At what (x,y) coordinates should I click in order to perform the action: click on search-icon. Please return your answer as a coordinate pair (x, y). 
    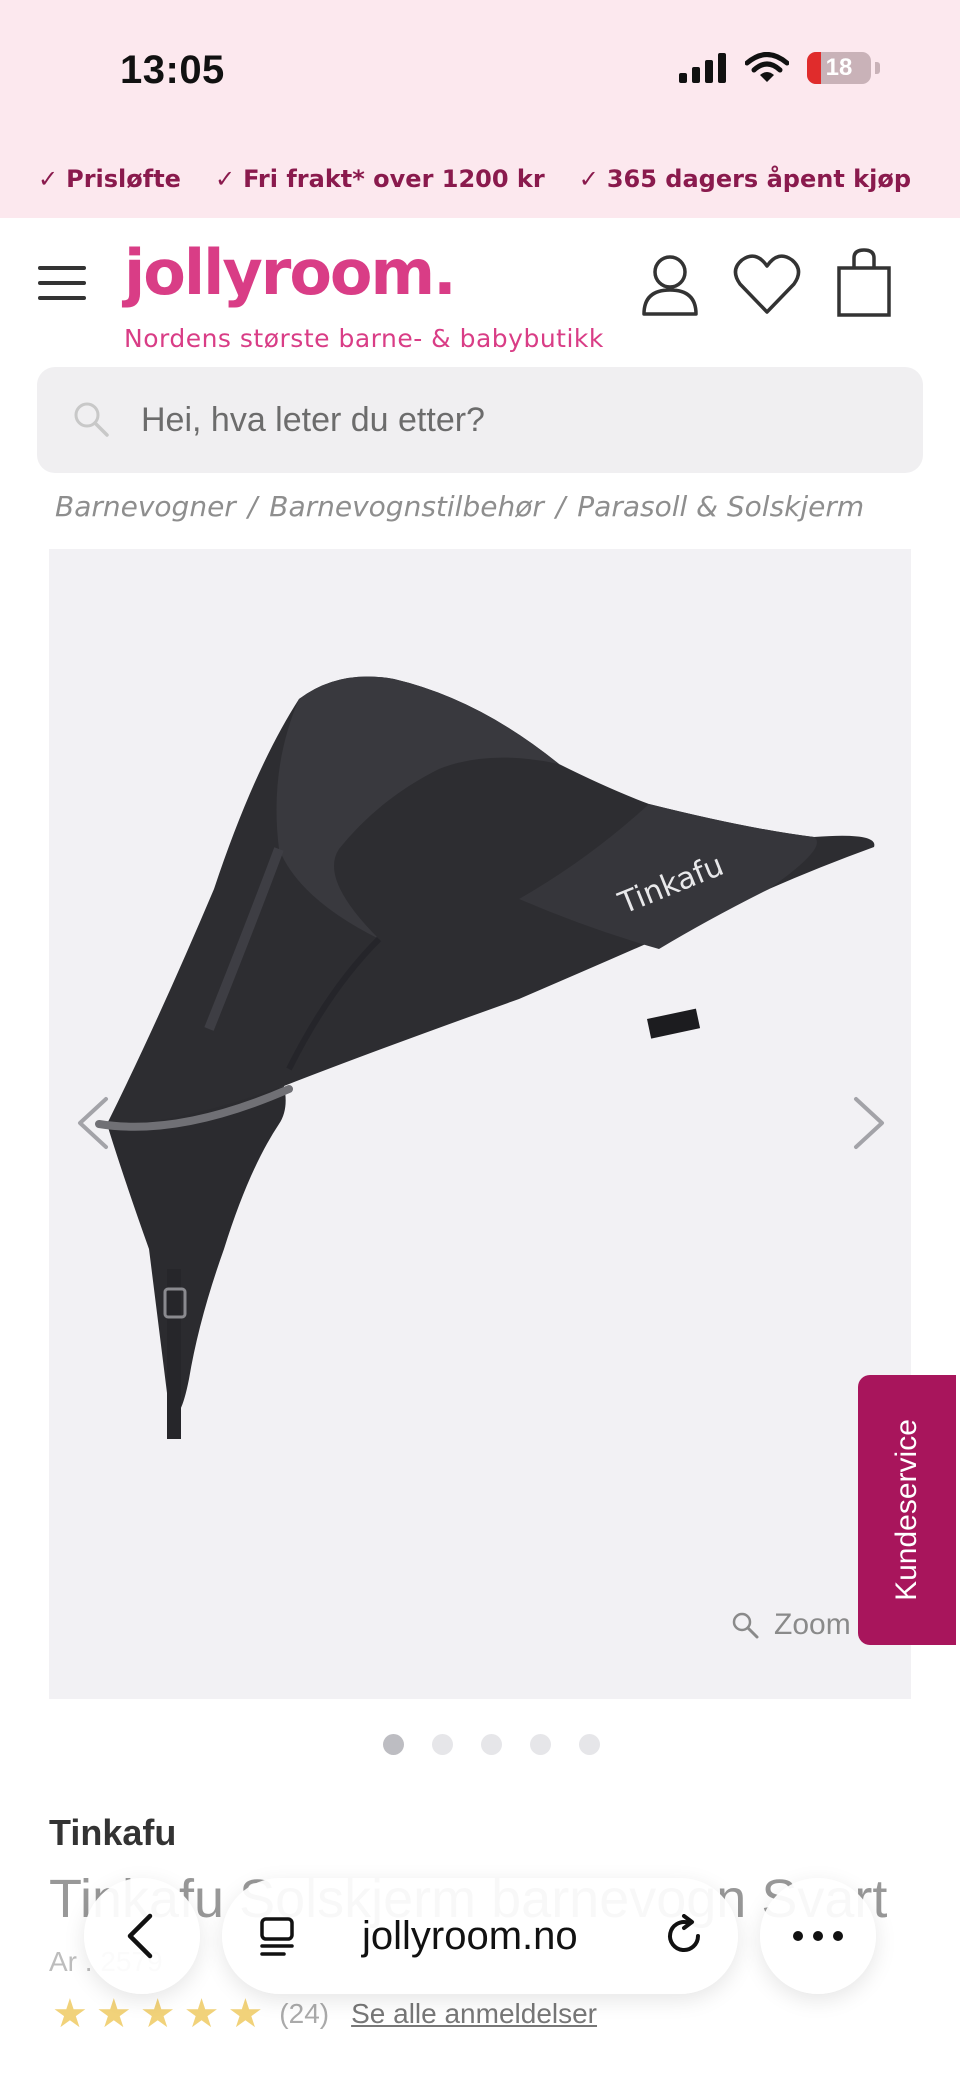
    Looking at the image, I should click on (91, 419).